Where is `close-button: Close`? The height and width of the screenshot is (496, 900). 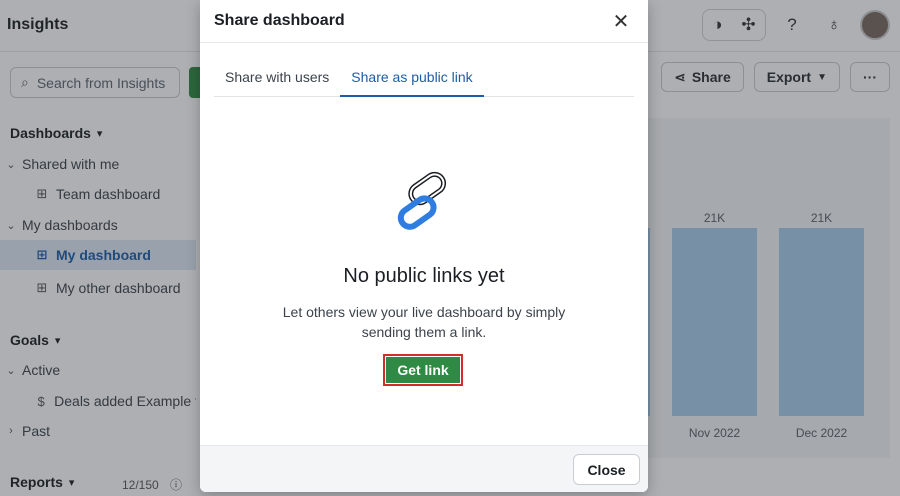 close-button: Close is located at coordinates (606, 469).